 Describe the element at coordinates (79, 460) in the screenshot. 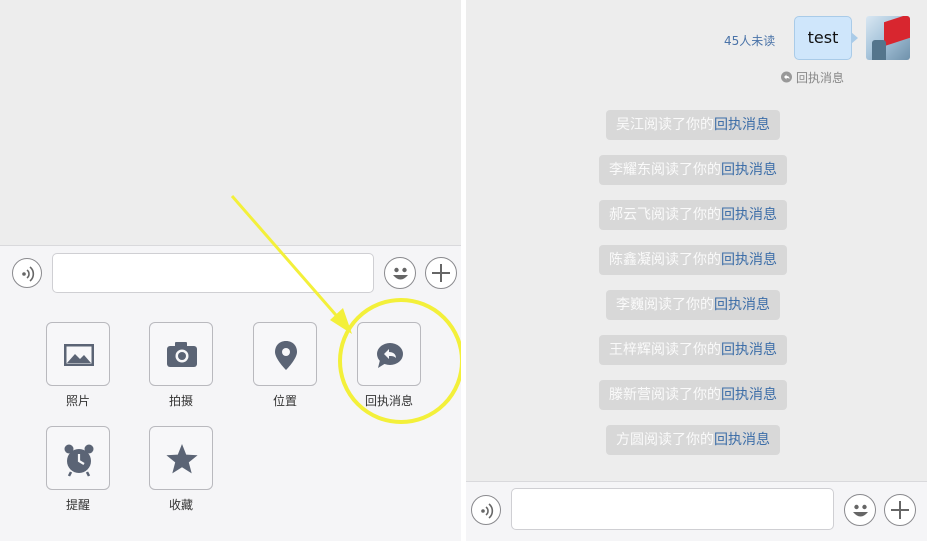

I see `alarm-clock-icon` at that location.